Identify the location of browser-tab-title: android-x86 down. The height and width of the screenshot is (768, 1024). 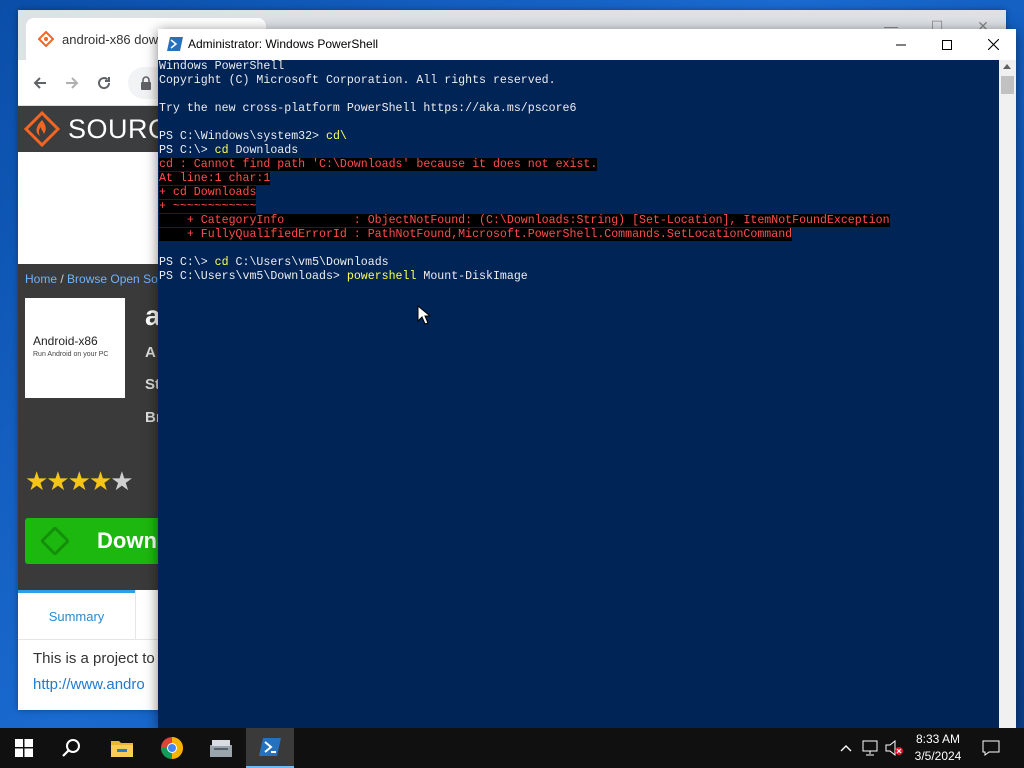
(114, 39).